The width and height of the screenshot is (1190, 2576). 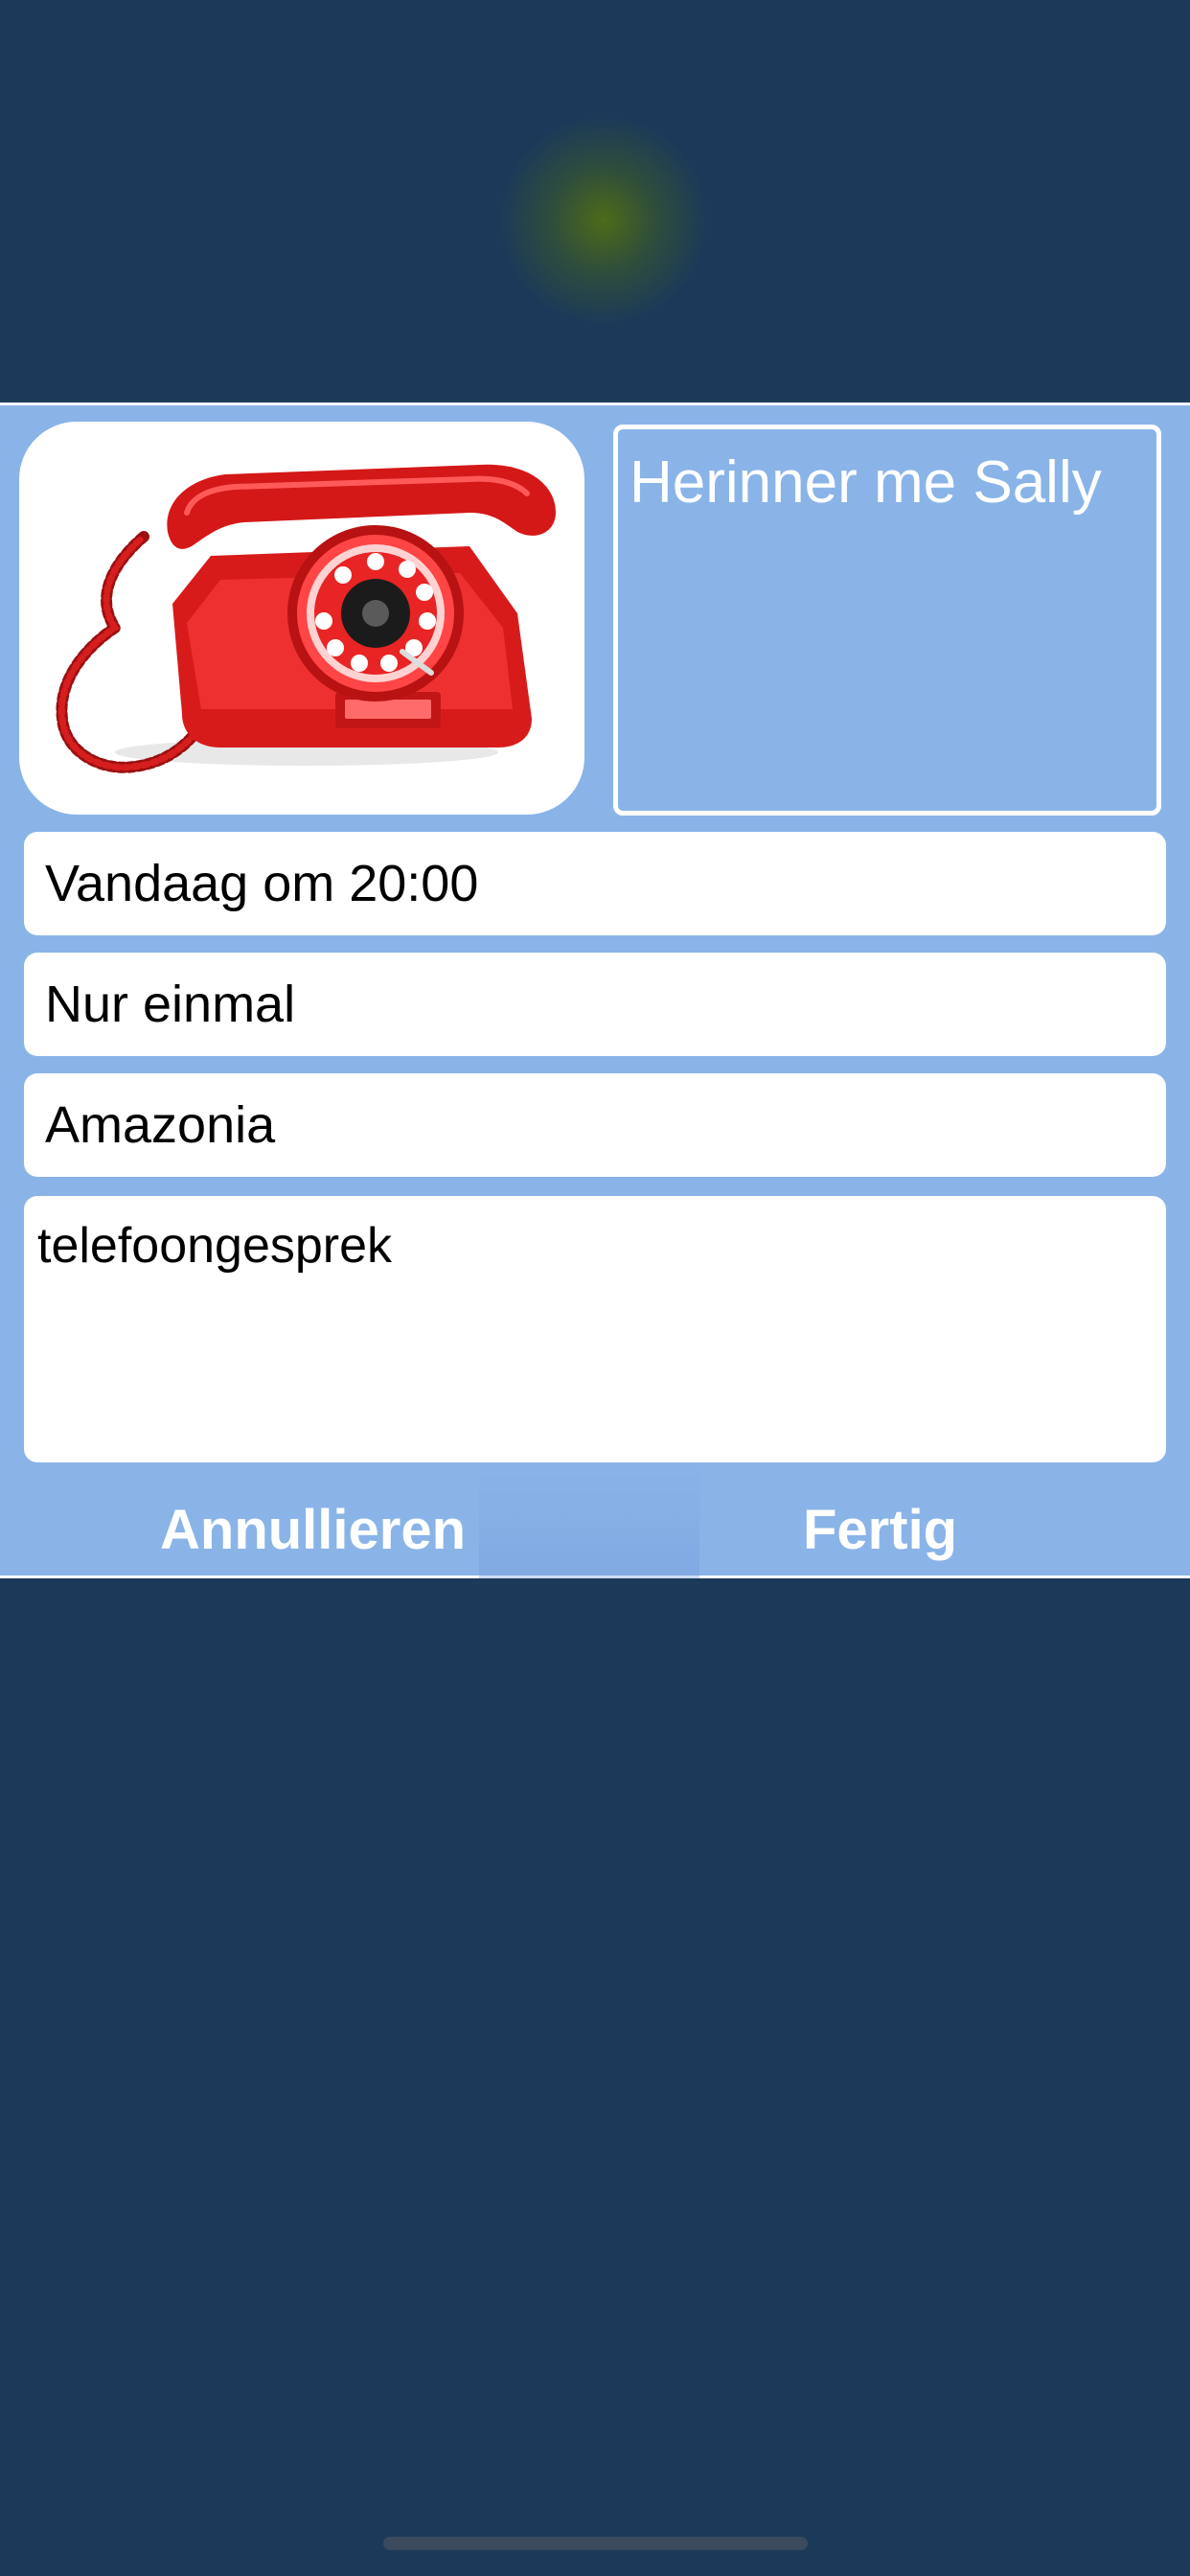 I want to click on background-glow, so click(x=604, y=220).